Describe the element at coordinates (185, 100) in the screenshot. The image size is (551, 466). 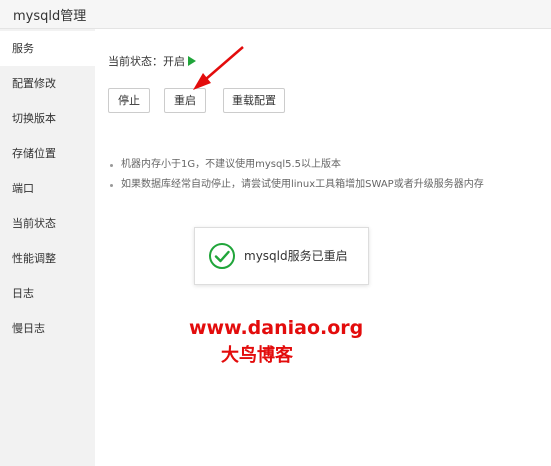
I see `restart-button: 重启` at that location.